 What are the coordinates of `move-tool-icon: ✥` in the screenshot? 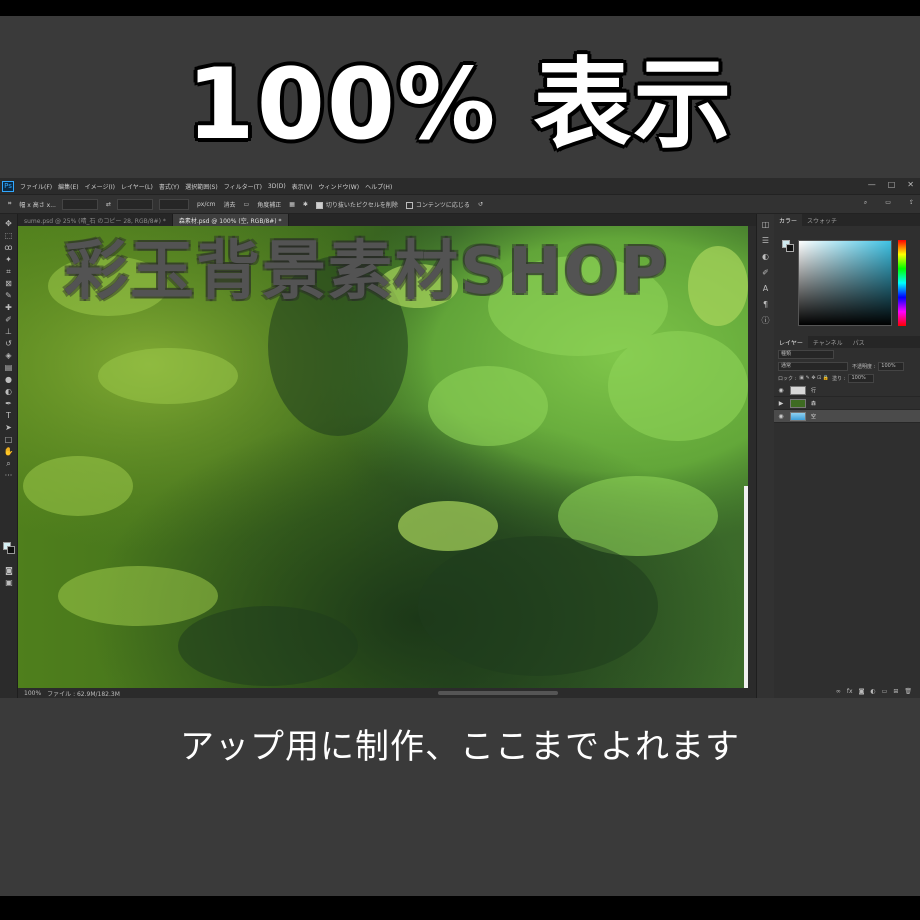 It's located at (9, 224).